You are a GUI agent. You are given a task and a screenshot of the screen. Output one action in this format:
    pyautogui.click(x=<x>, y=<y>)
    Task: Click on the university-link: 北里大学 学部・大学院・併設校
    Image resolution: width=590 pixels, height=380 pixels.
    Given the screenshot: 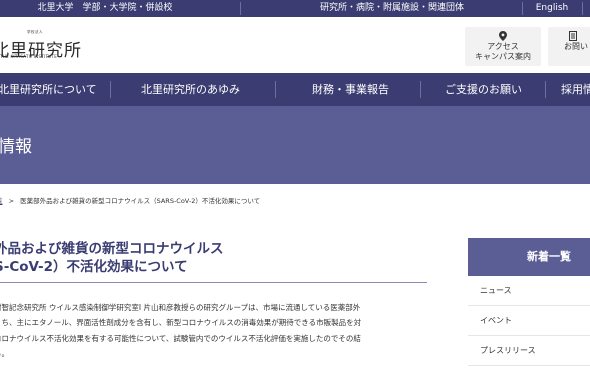 What is the action you would take?
    pyautogui.click(x=105, y=8)
    